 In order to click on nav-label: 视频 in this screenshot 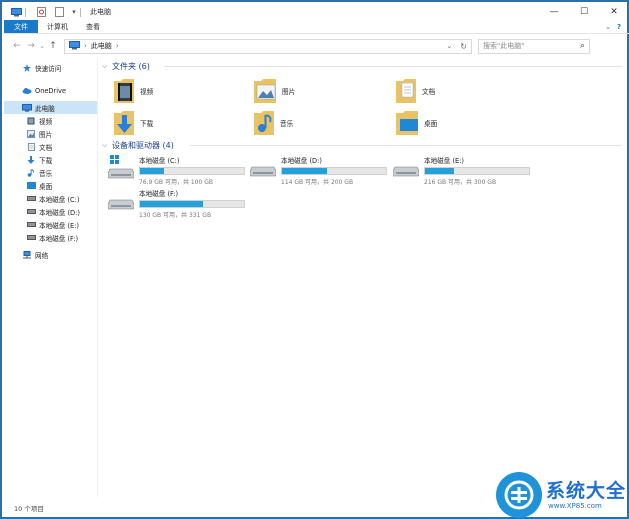, I will do `click(46, 121)`.